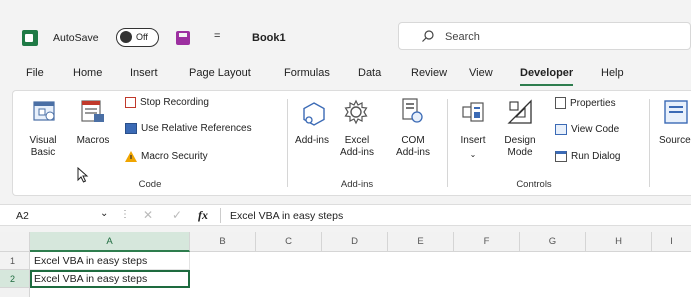  Describe the element at coordinates (44, 111) in the screenshot. I see `visual-basic-icon` at that location.